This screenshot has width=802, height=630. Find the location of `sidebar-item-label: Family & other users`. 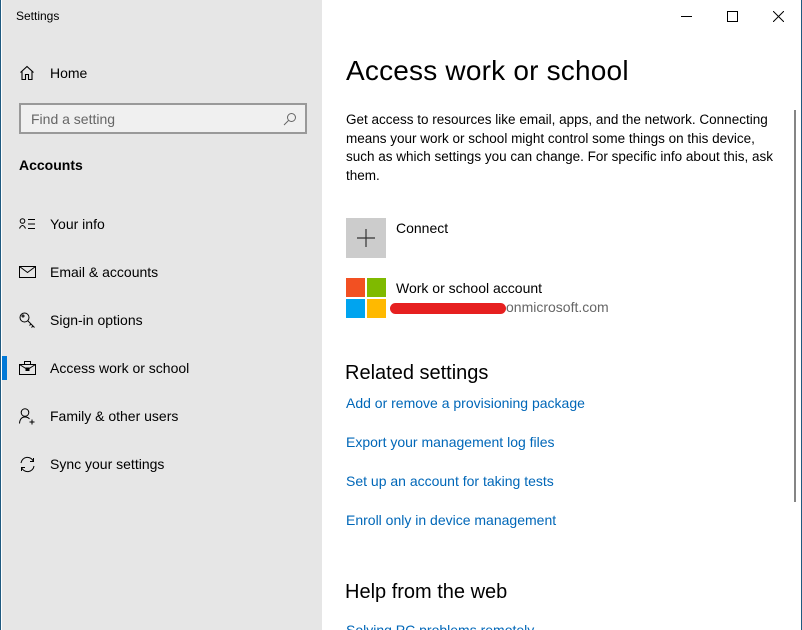

sidebar-item-label: Family & other users is located at coordinates (114, 416).